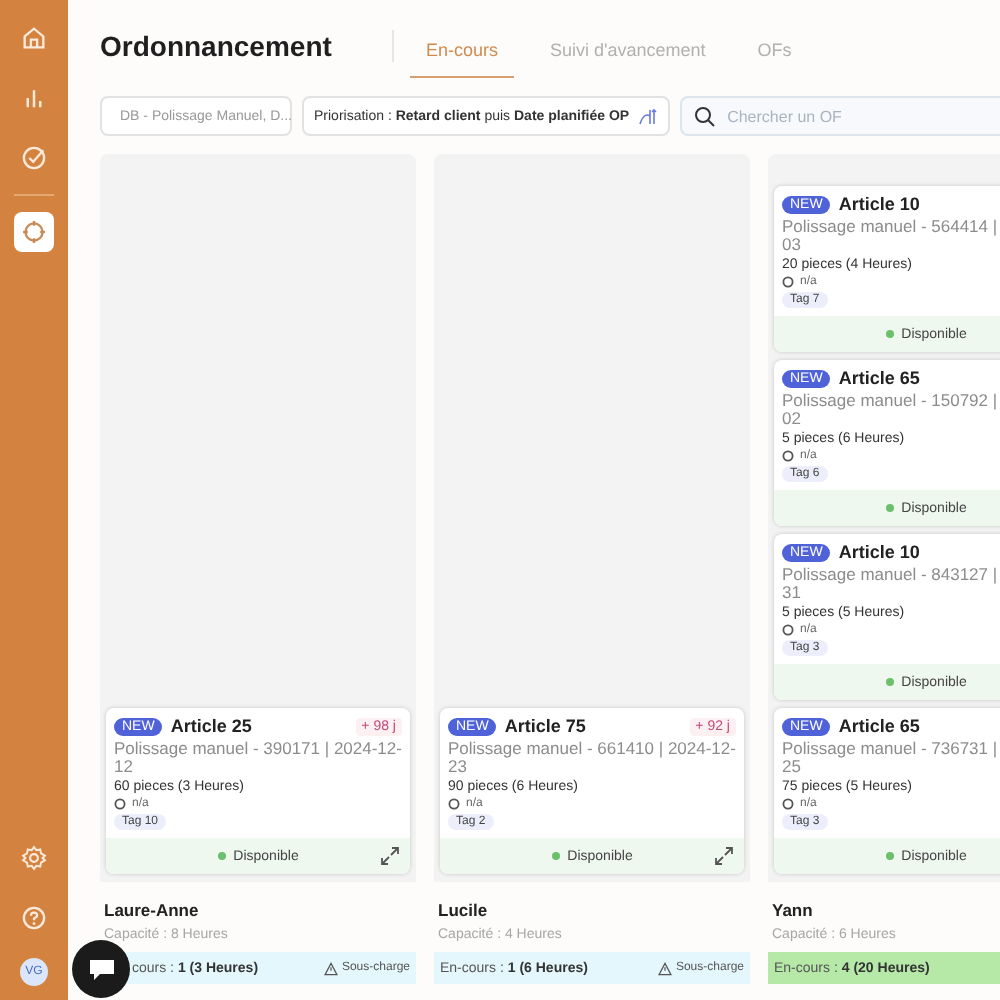  What do you see at coordinates (217, 46) in the screenshot?
I see `page-title: Ordonnancement` at bounding box center [217, 46].